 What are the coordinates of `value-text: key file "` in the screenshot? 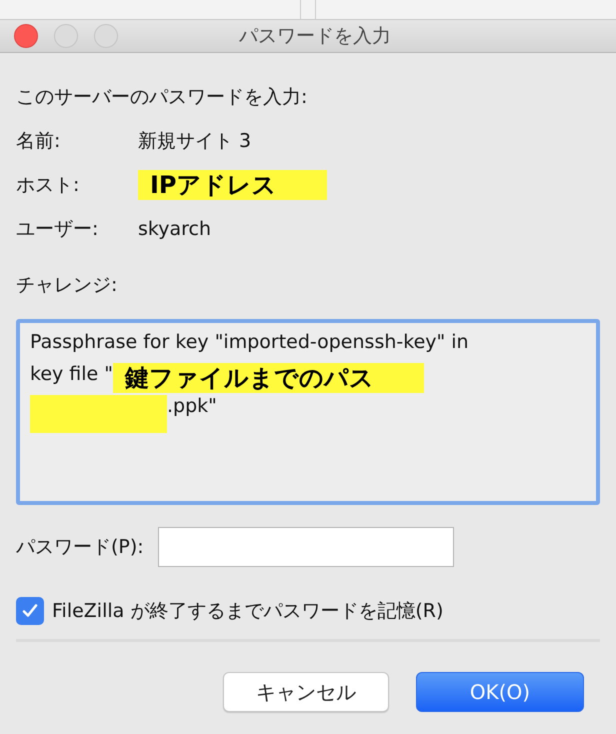 It's located at (72, 374).